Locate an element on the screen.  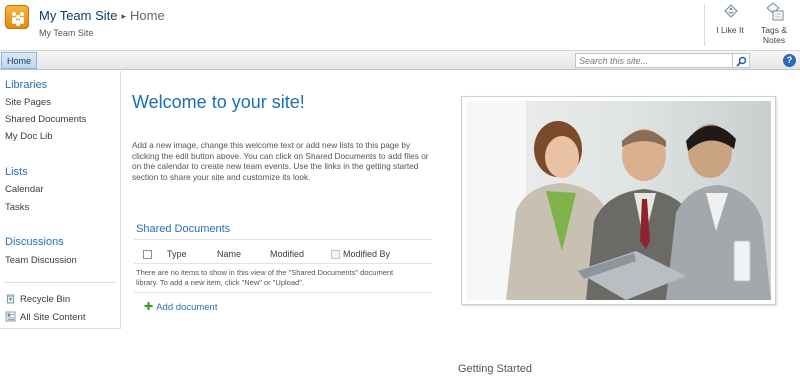
ql-item-shared-documents: Shared Documents is located at coordinates (45, 119).